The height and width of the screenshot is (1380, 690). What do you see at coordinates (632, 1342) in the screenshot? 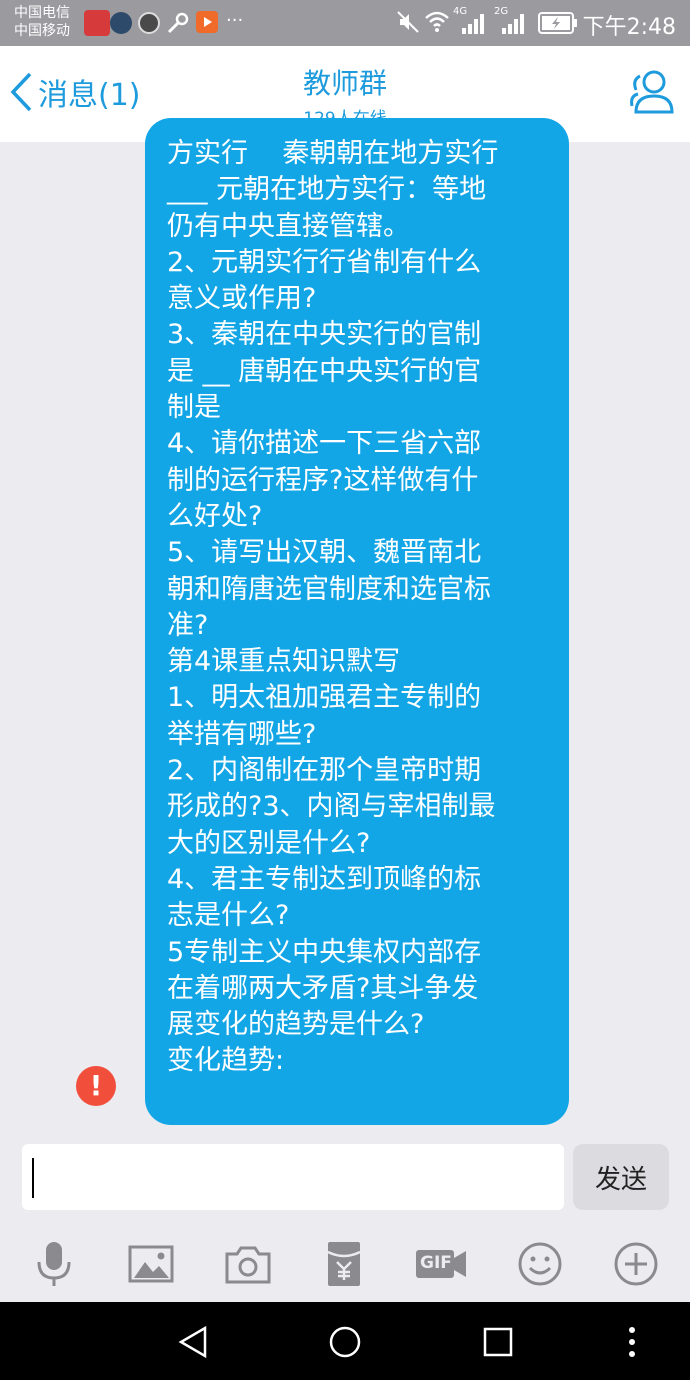
I see `menu-dots-icon` at bounding box center [632, 1342].